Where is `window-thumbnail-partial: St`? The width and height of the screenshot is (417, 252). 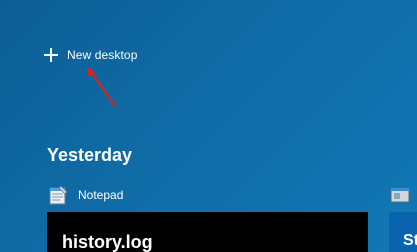
window-thumbnail-partial: St is located at coordinates (403, 232).